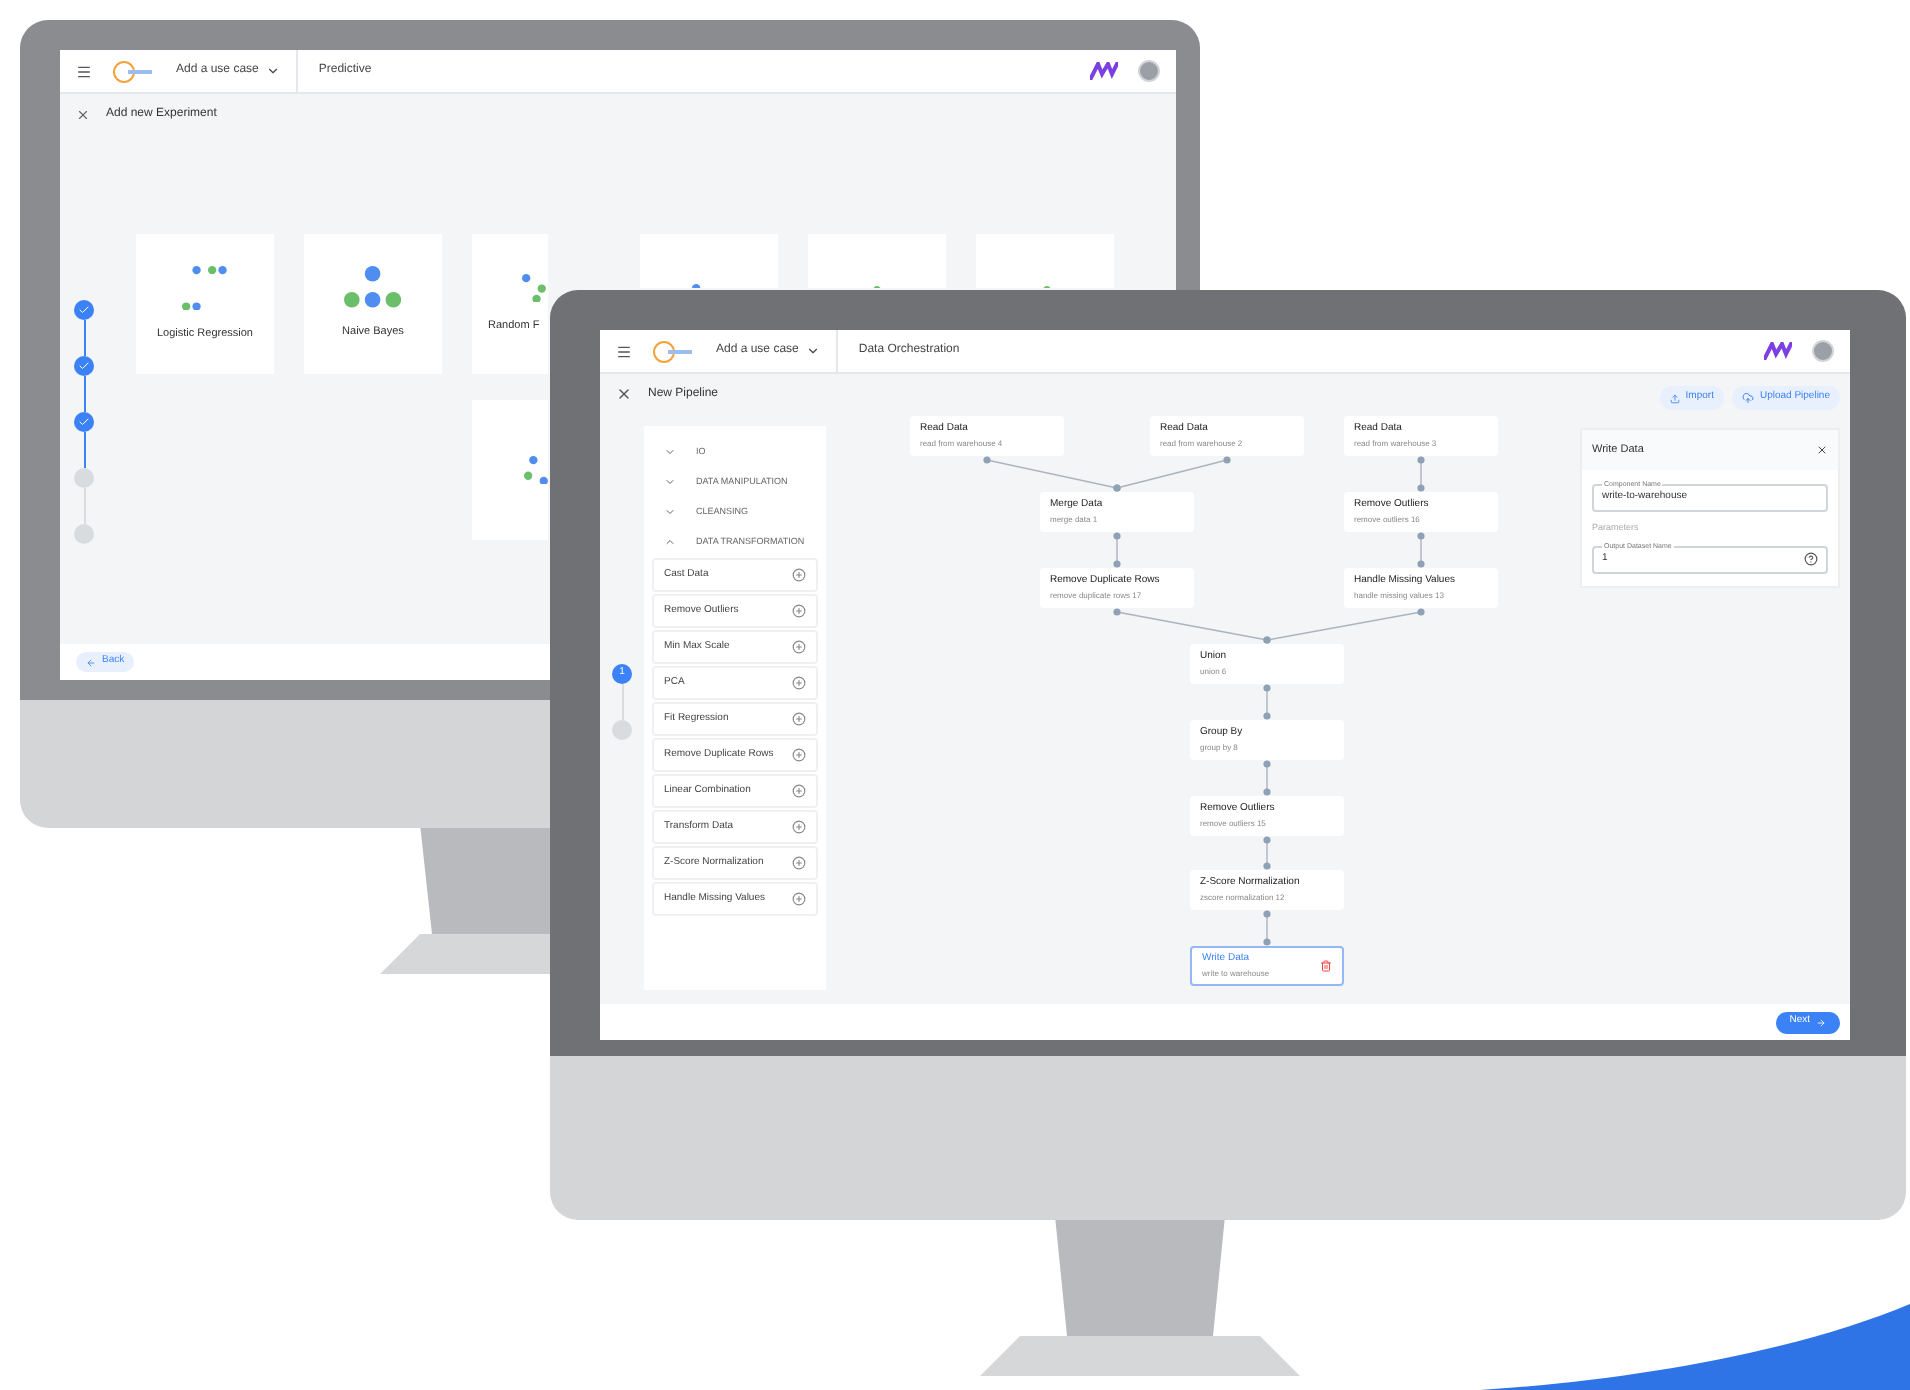  Describe the element at coordinates (1326, 966) in the screenshot. I see `delete-icon` at that location.